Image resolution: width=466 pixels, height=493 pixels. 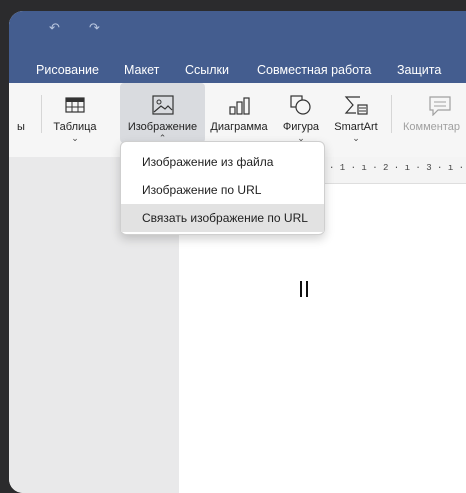 I want to click on smartart-button: SmartArt ⌄, so click(x=356, y=113).